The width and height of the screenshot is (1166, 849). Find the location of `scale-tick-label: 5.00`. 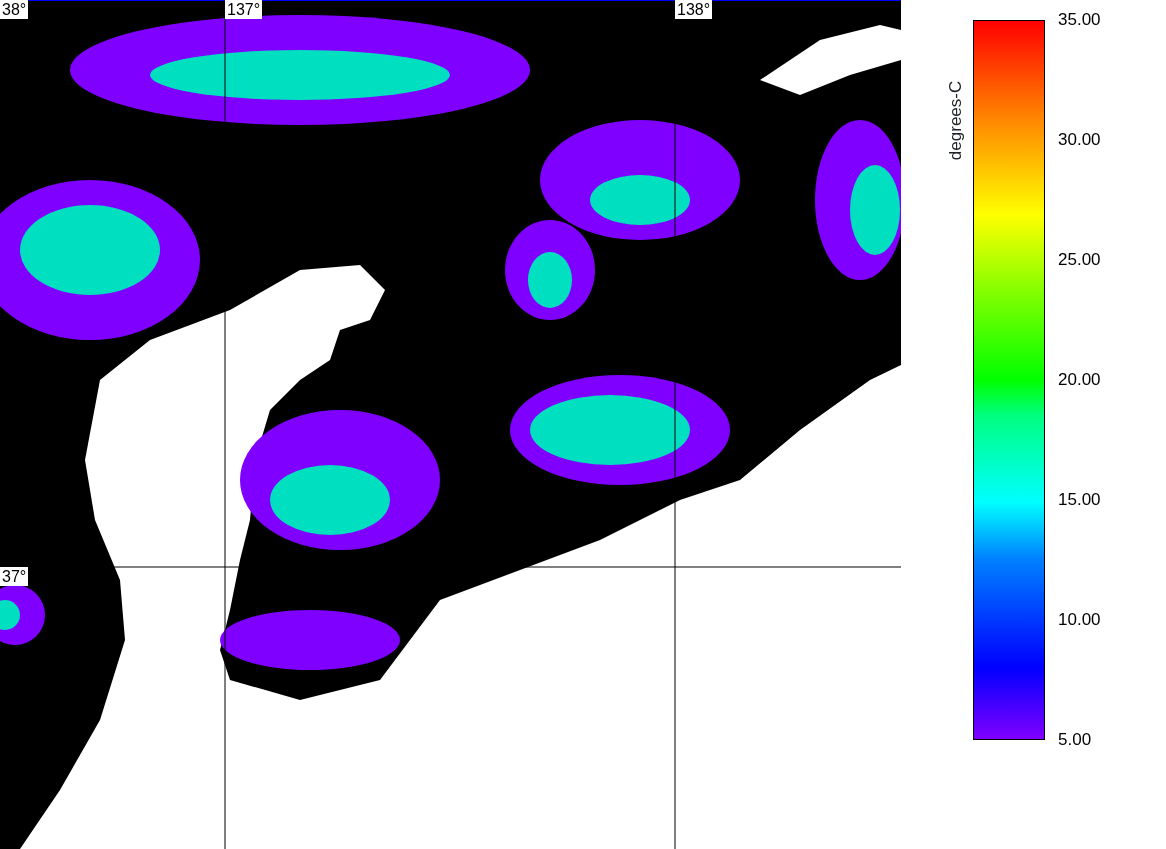

scale-tick-label: 5.00 is located at coordinates (1075, 740).